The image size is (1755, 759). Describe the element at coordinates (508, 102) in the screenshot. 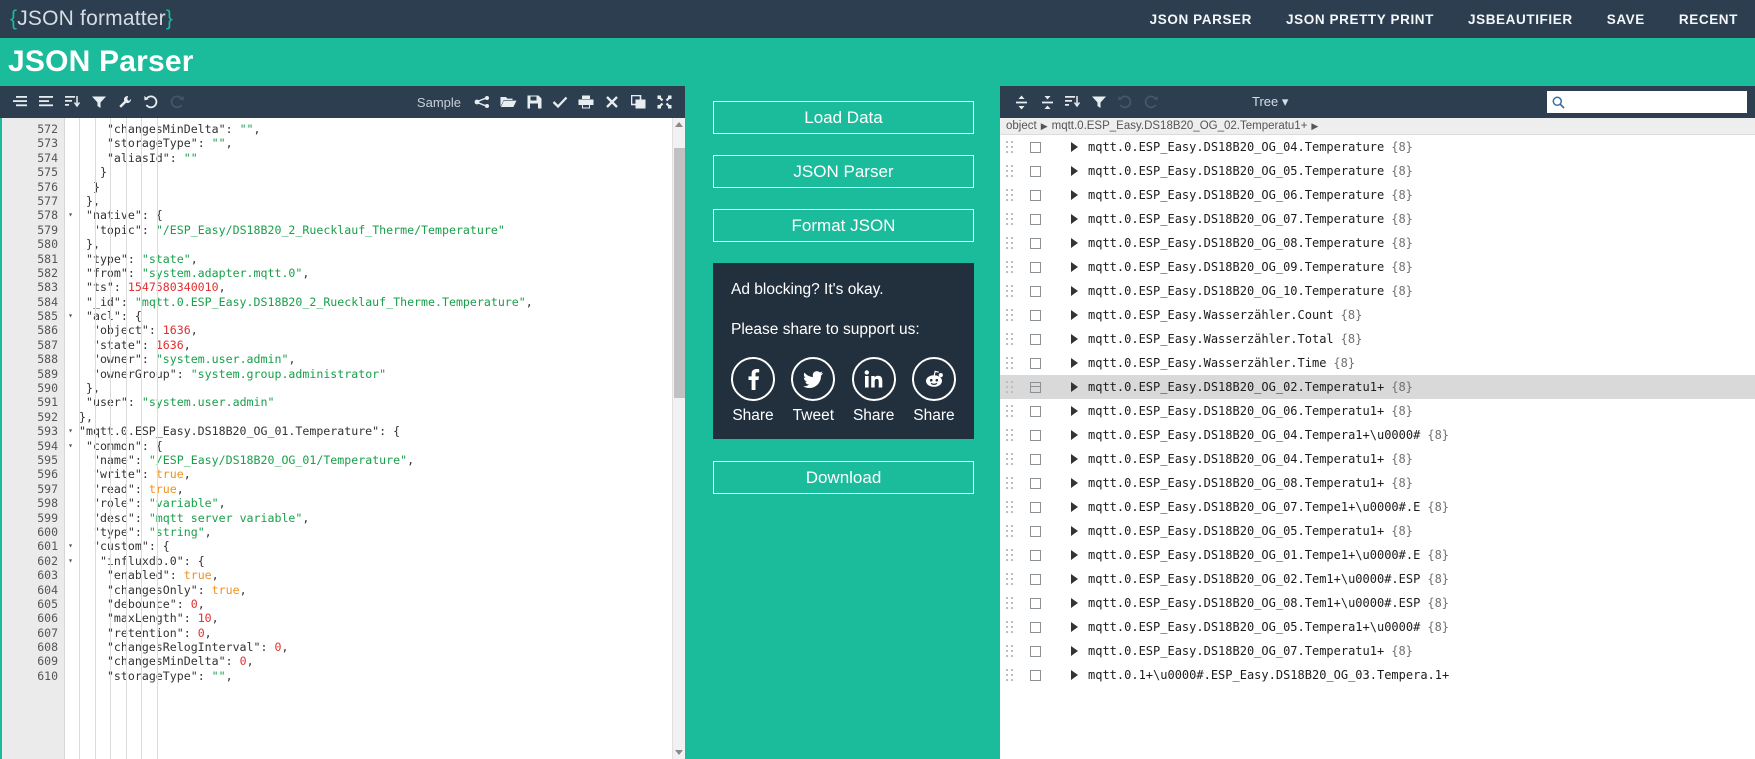

I see `open-folder-icon` at that location.